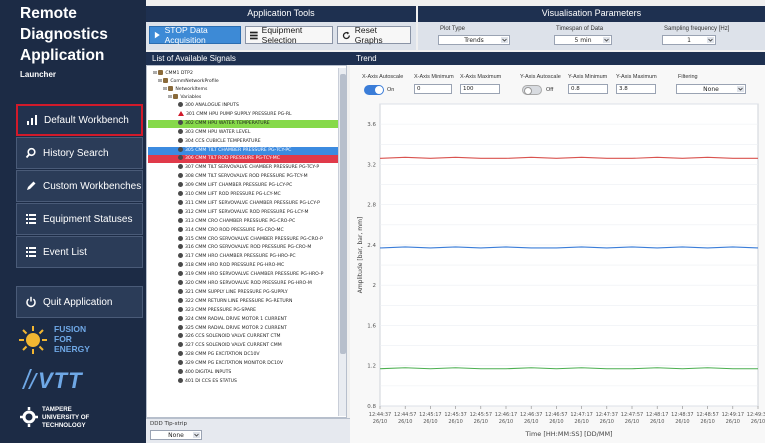 The height and width of the screenshot is (443, 765). I want to click on signal-list-item: 325 CMM RADIAL DRIVE MOTOR 2 CURRENT, so click(243, 328).